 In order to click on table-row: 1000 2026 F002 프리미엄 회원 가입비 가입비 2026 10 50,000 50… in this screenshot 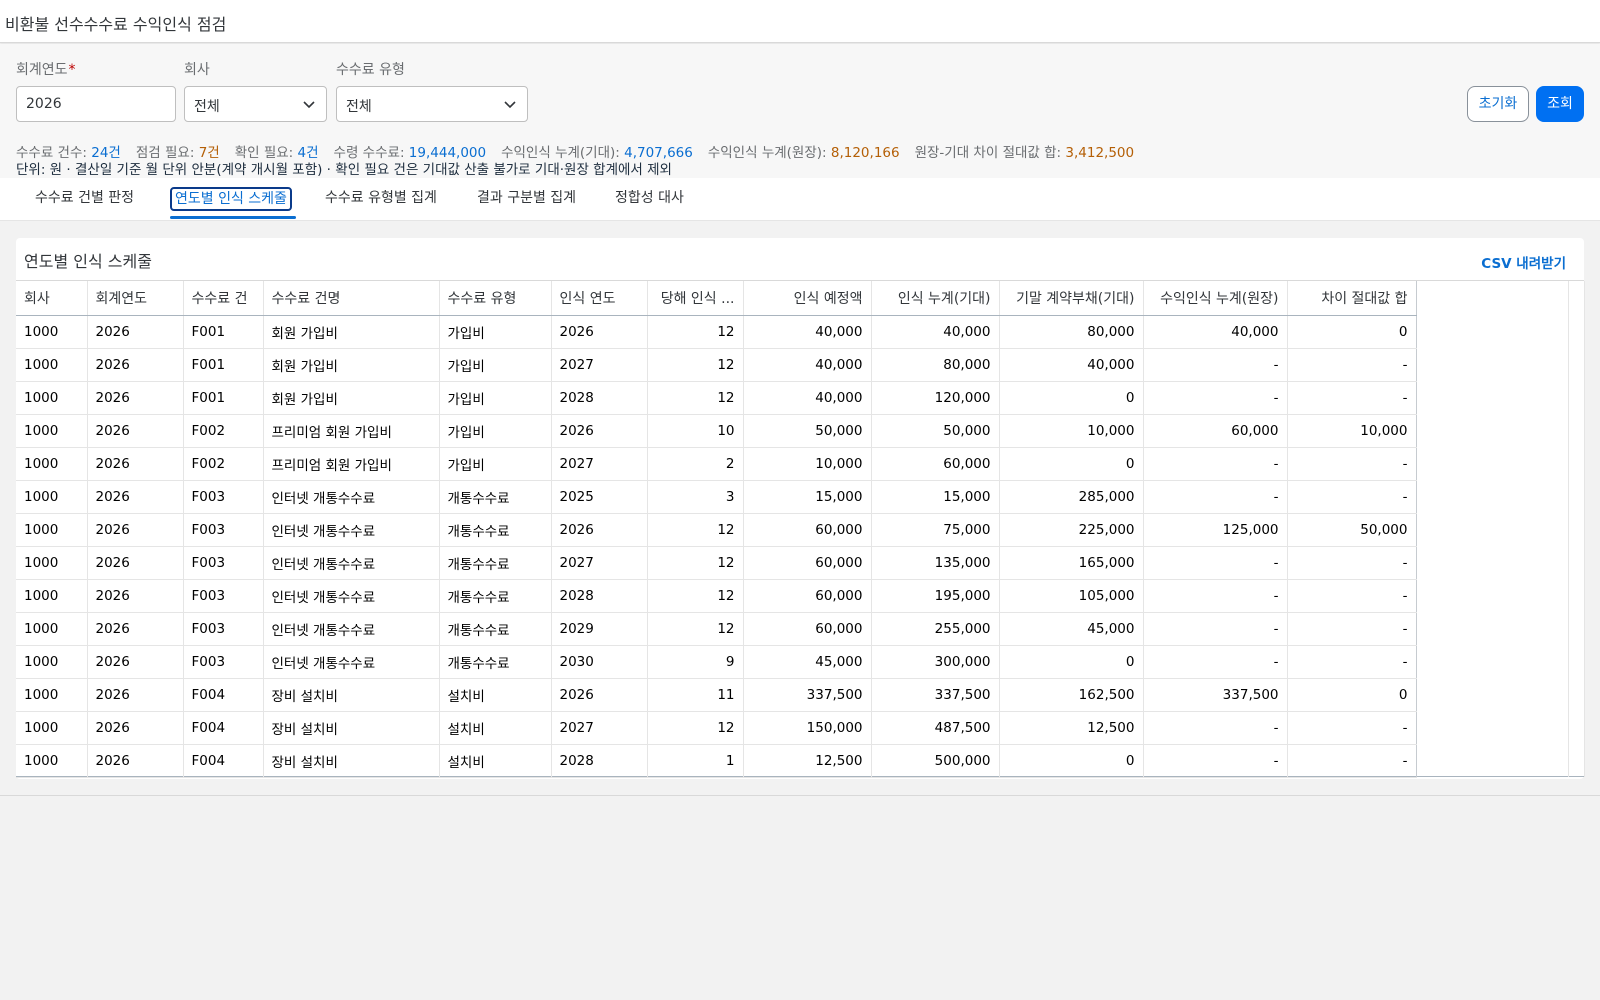, I will do `click(800, 431)`.